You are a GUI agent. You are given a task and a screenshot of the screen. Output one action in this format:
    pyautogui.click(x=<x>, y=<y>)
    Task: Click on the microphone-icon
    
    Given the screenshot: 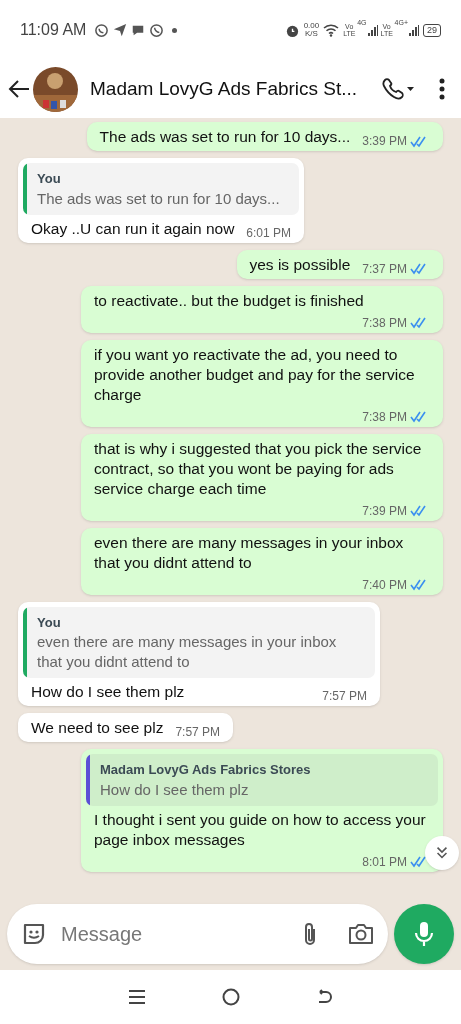 What is the action you would take?
    pyautogui.click(x=424, y=934)
    